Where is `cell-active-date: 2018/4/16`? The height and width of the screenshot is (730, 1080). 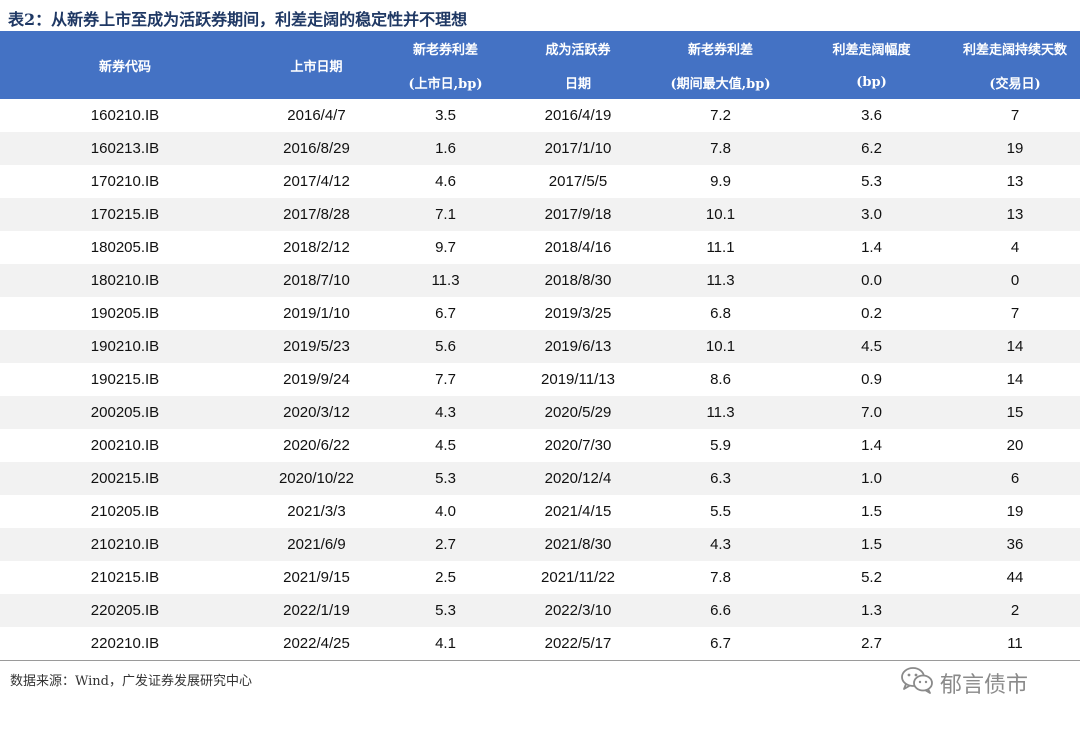
cell-active-date: 2018/4/16 is located at coordinates (578, 247).